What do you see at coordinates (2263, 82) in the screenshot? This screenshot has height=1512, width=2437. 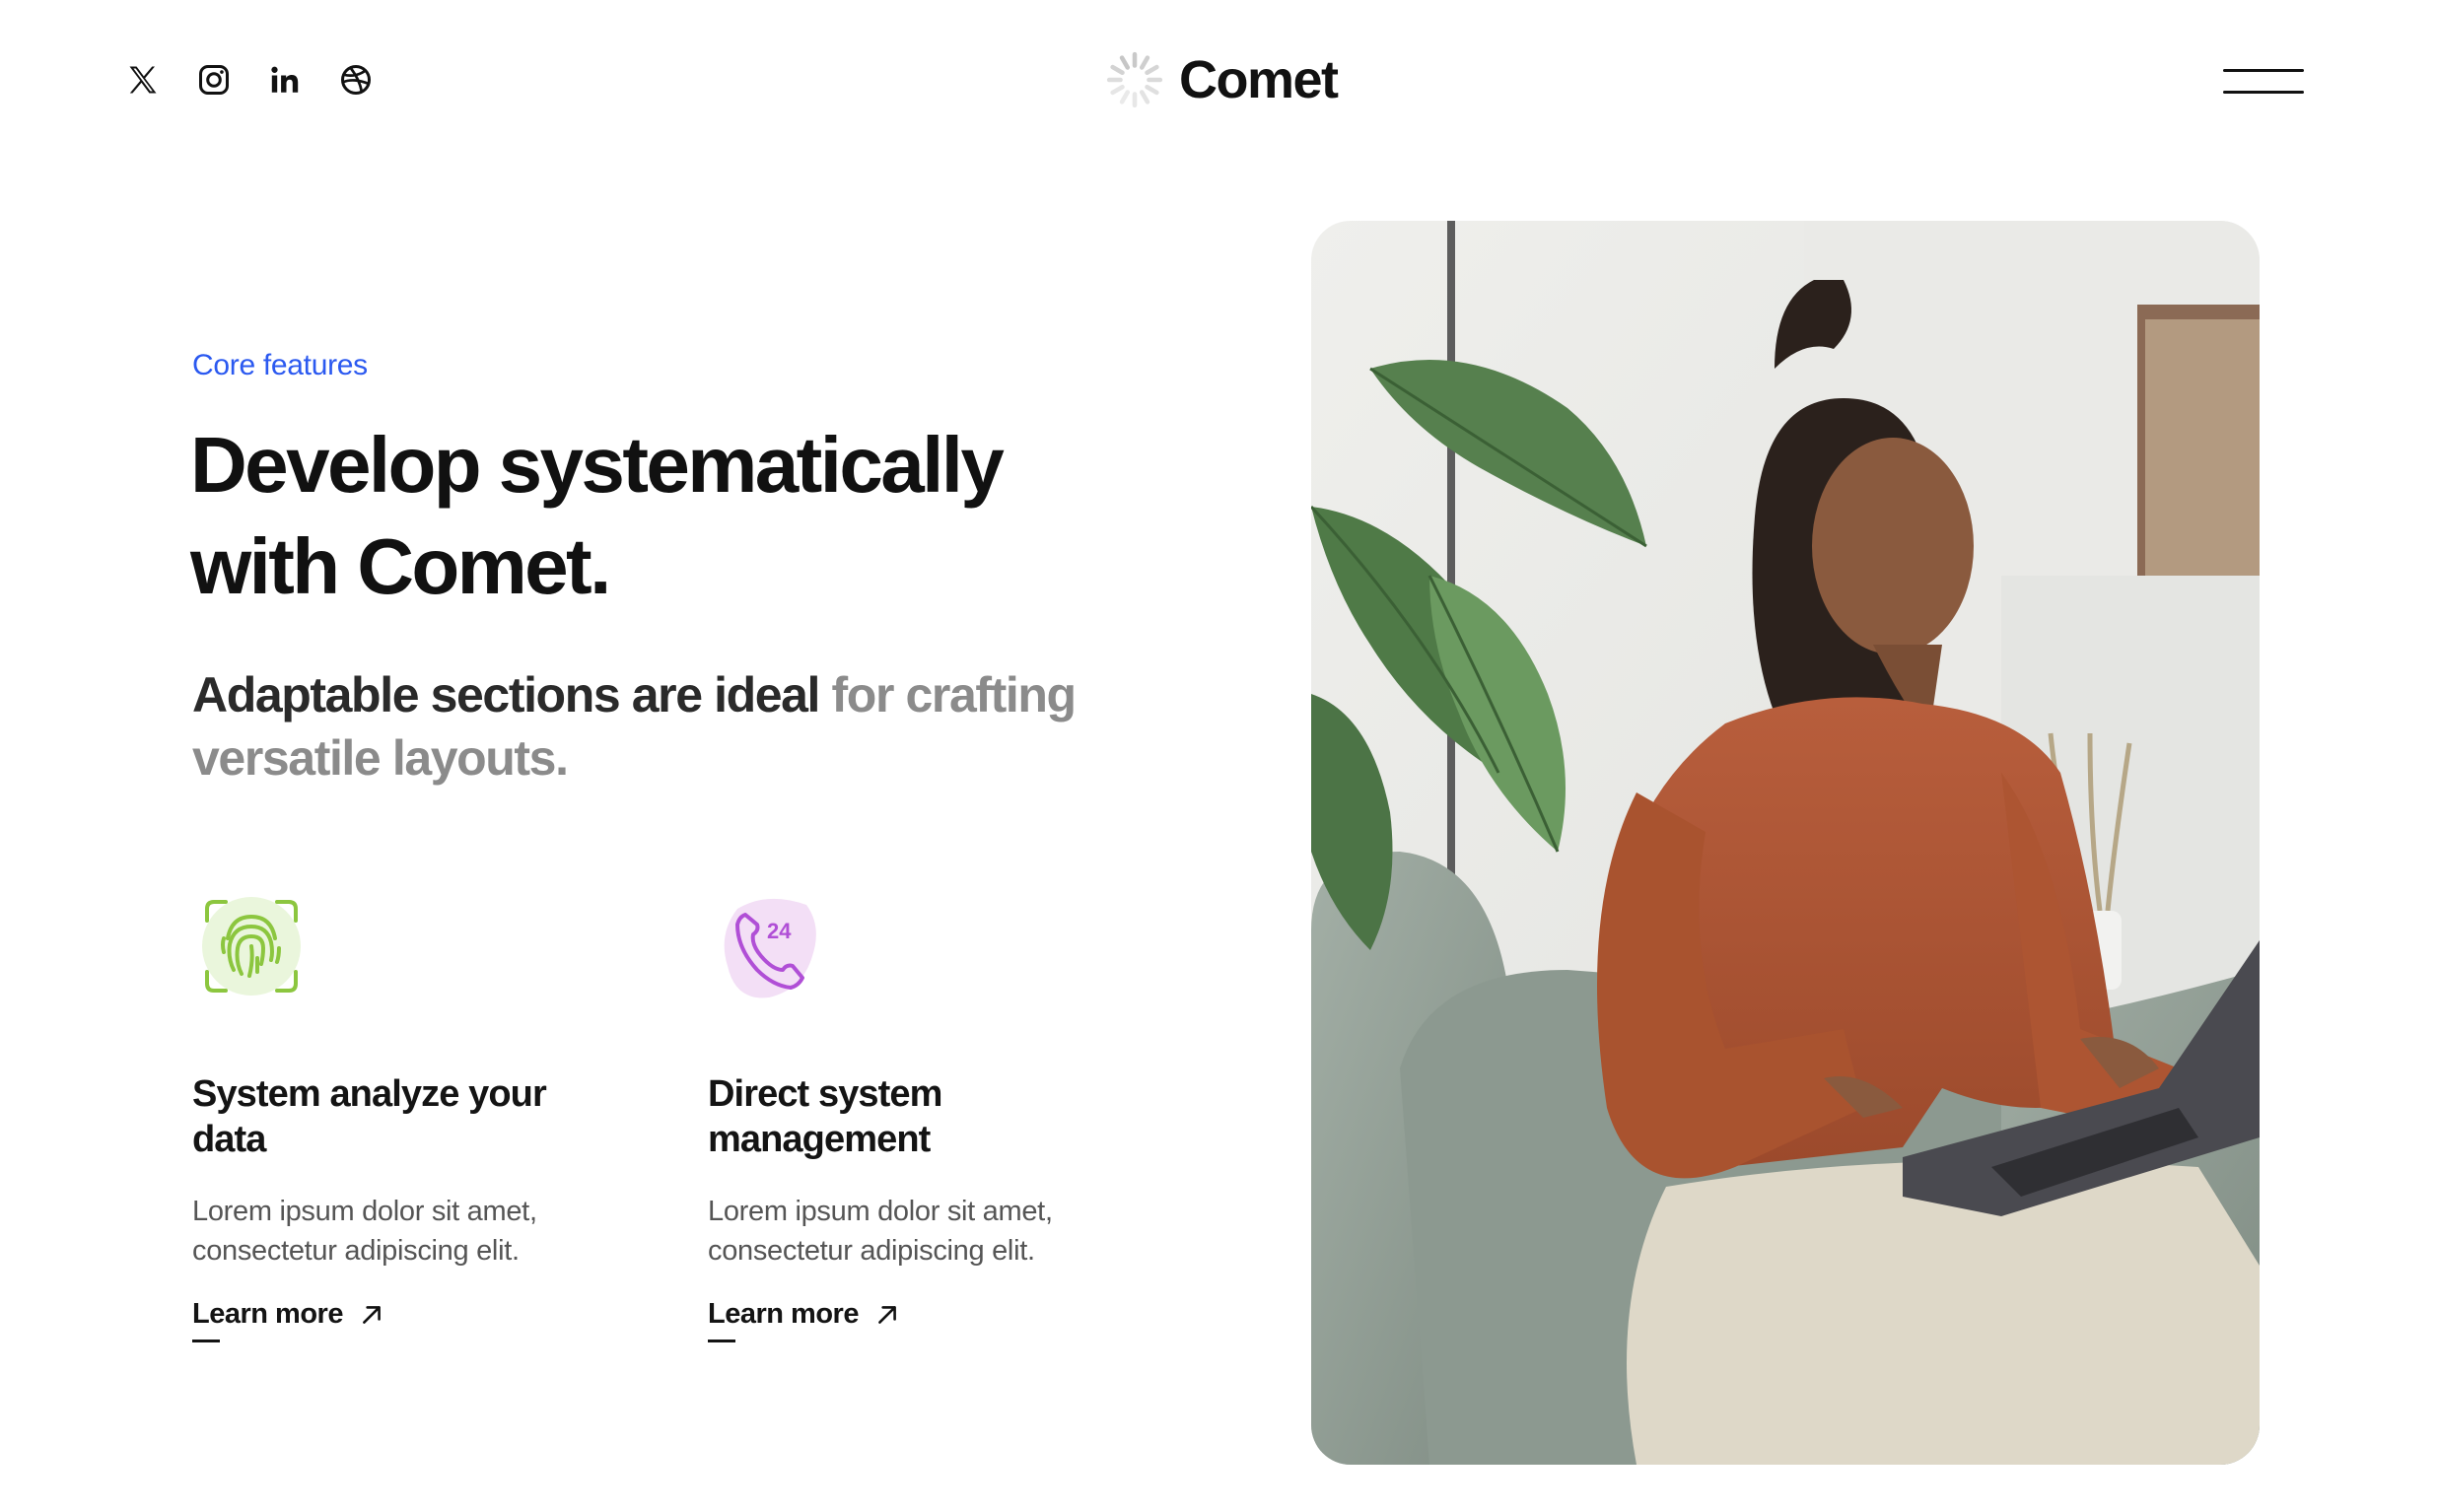 I see `hamburger-menu-icon` at bounding box center [2263, 82].